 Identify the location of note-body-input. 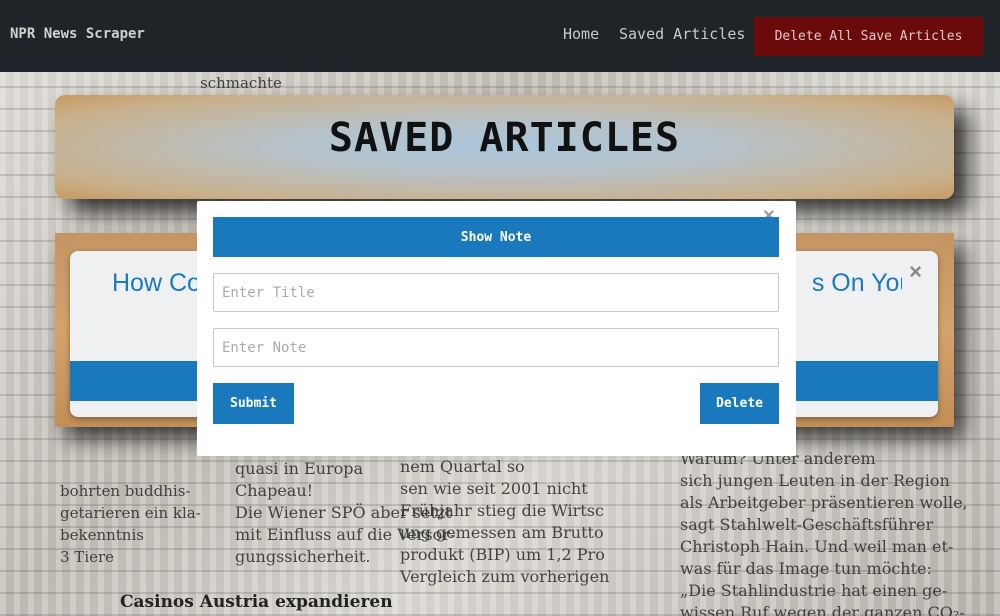
(496, 347).